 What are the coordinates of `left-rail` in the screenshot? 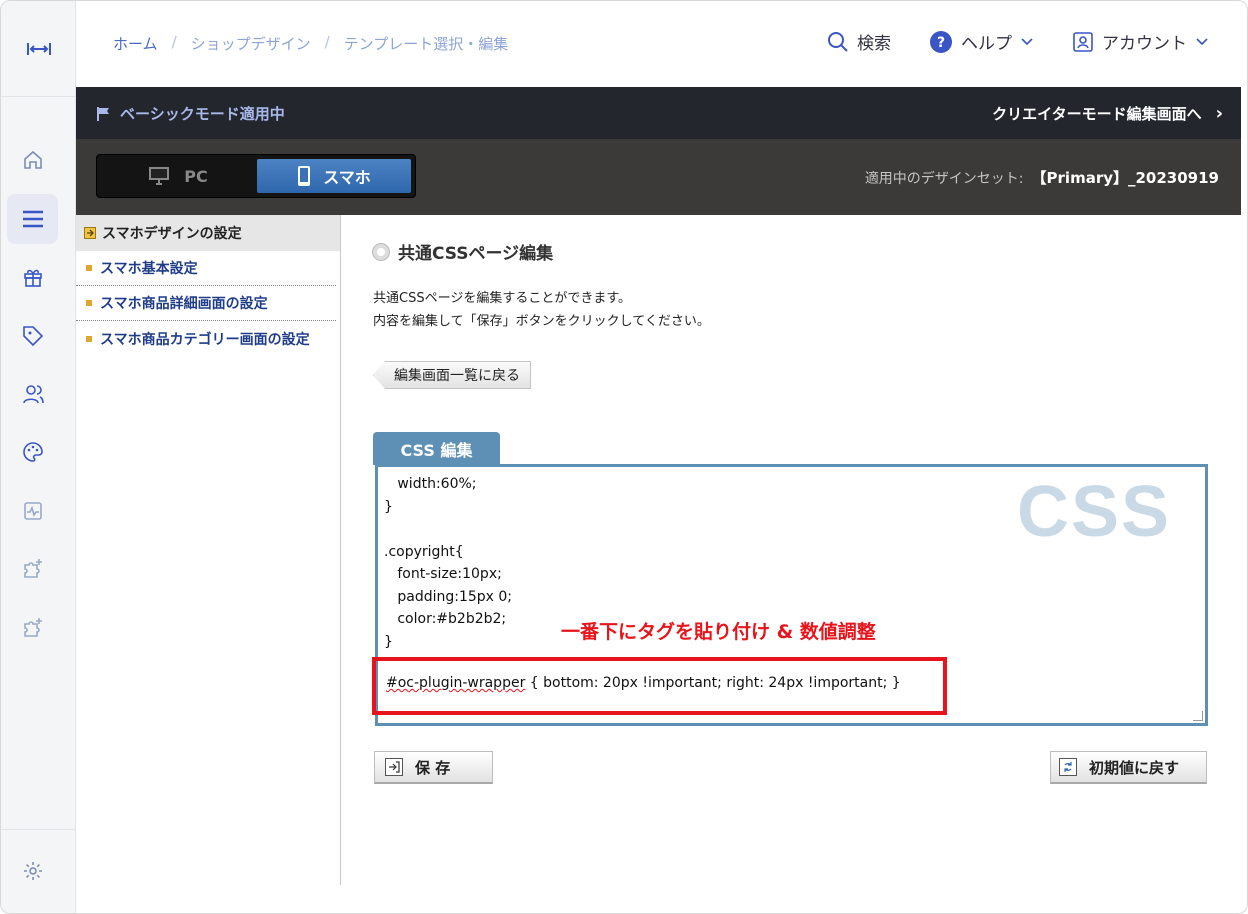 It's located at (38, 457).